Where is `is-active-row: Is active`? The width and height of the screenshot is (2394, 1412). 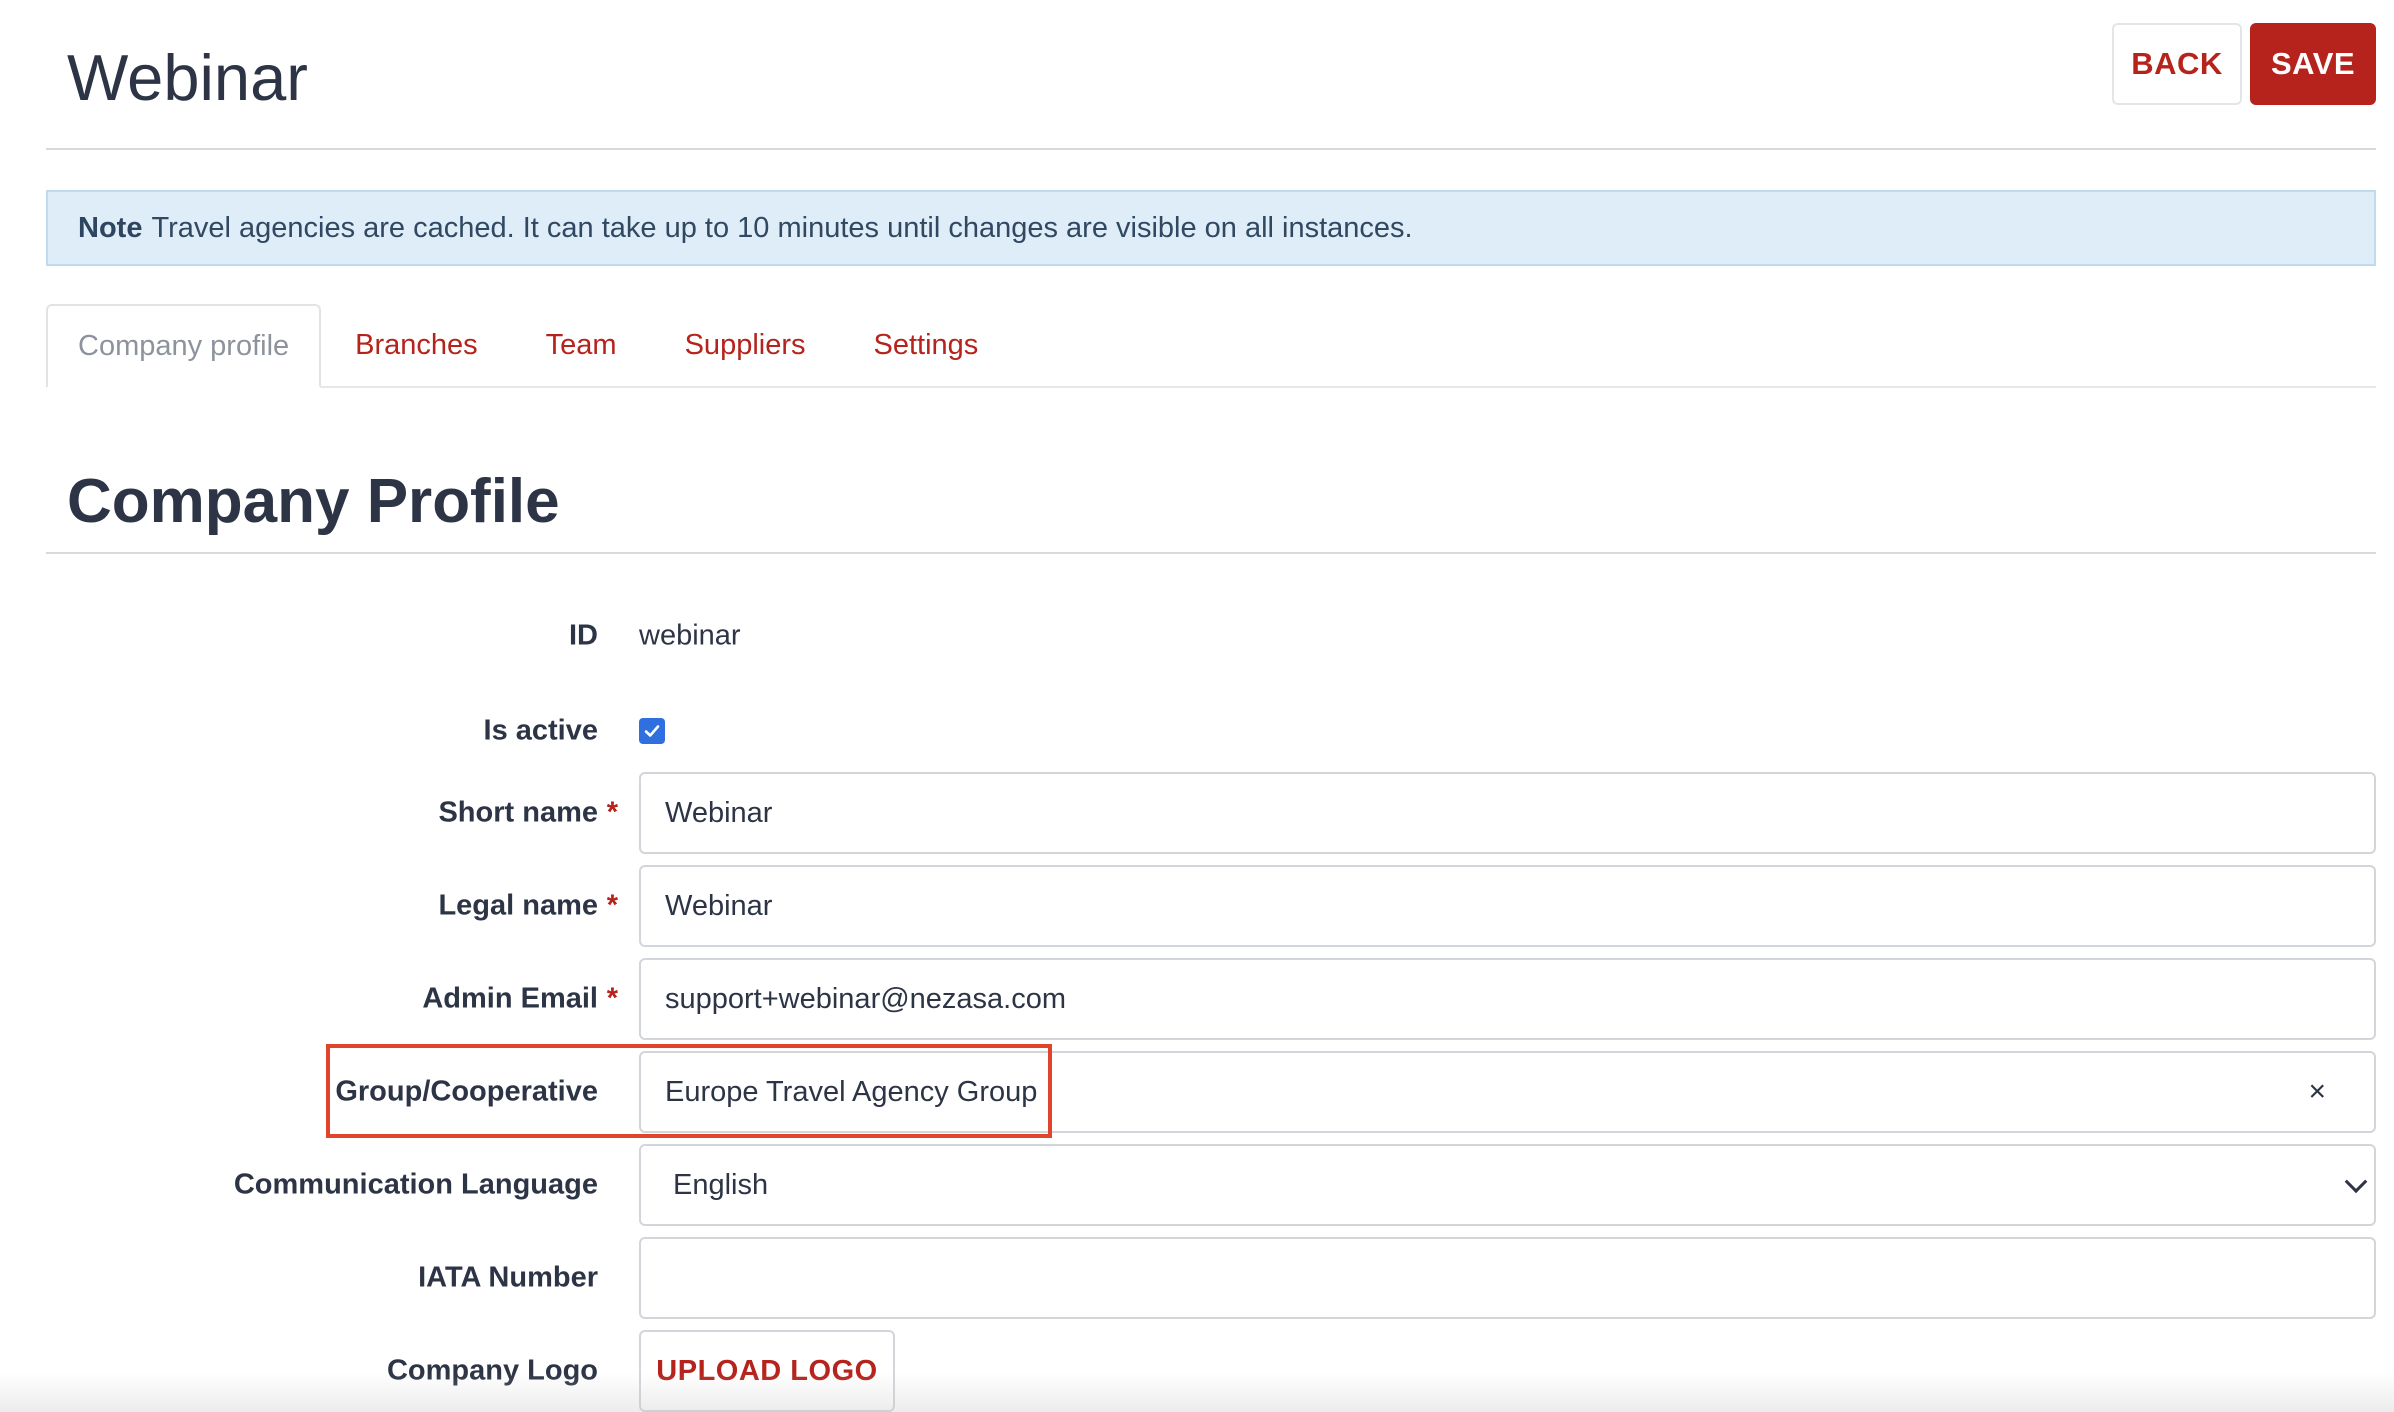
is-active-row: Is active is located at coordinates (1197, 731).